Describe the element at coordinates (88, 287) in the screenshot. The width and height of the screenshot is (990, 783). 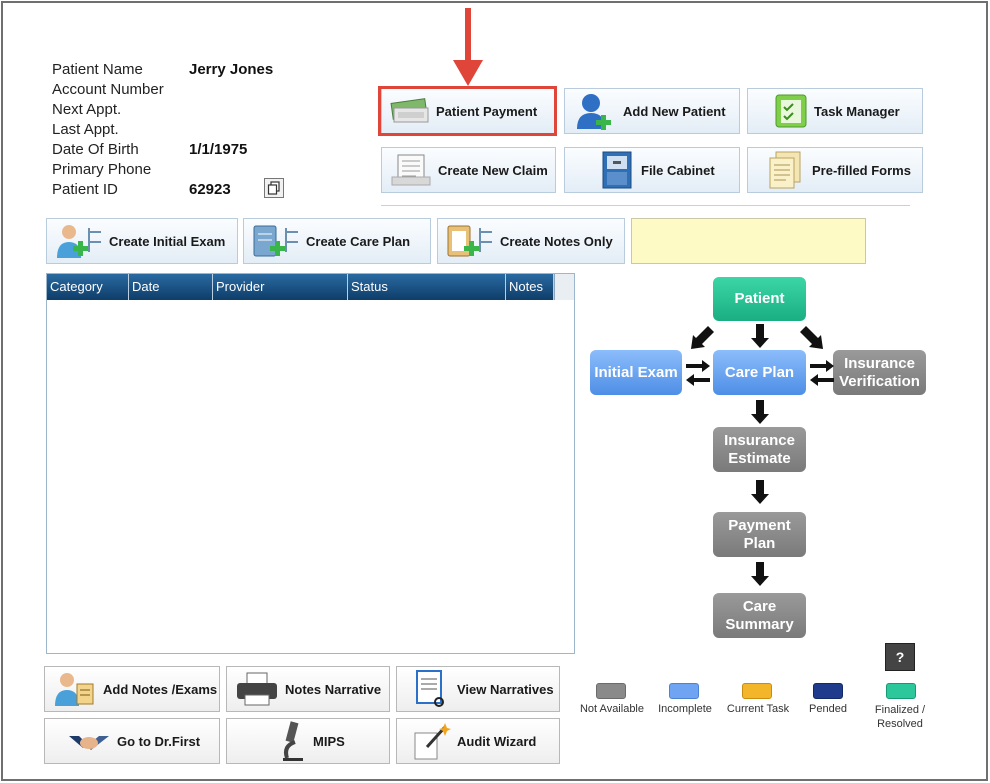
I see `column-header: Category` at that location.